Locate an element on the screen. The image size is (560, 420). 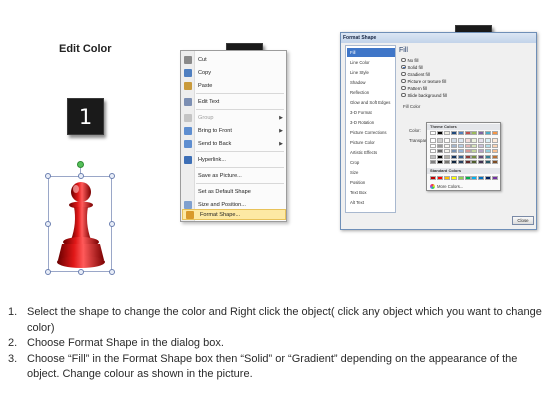
fill-option-pattern: Pattern fill is located at coordinates (414, 88).